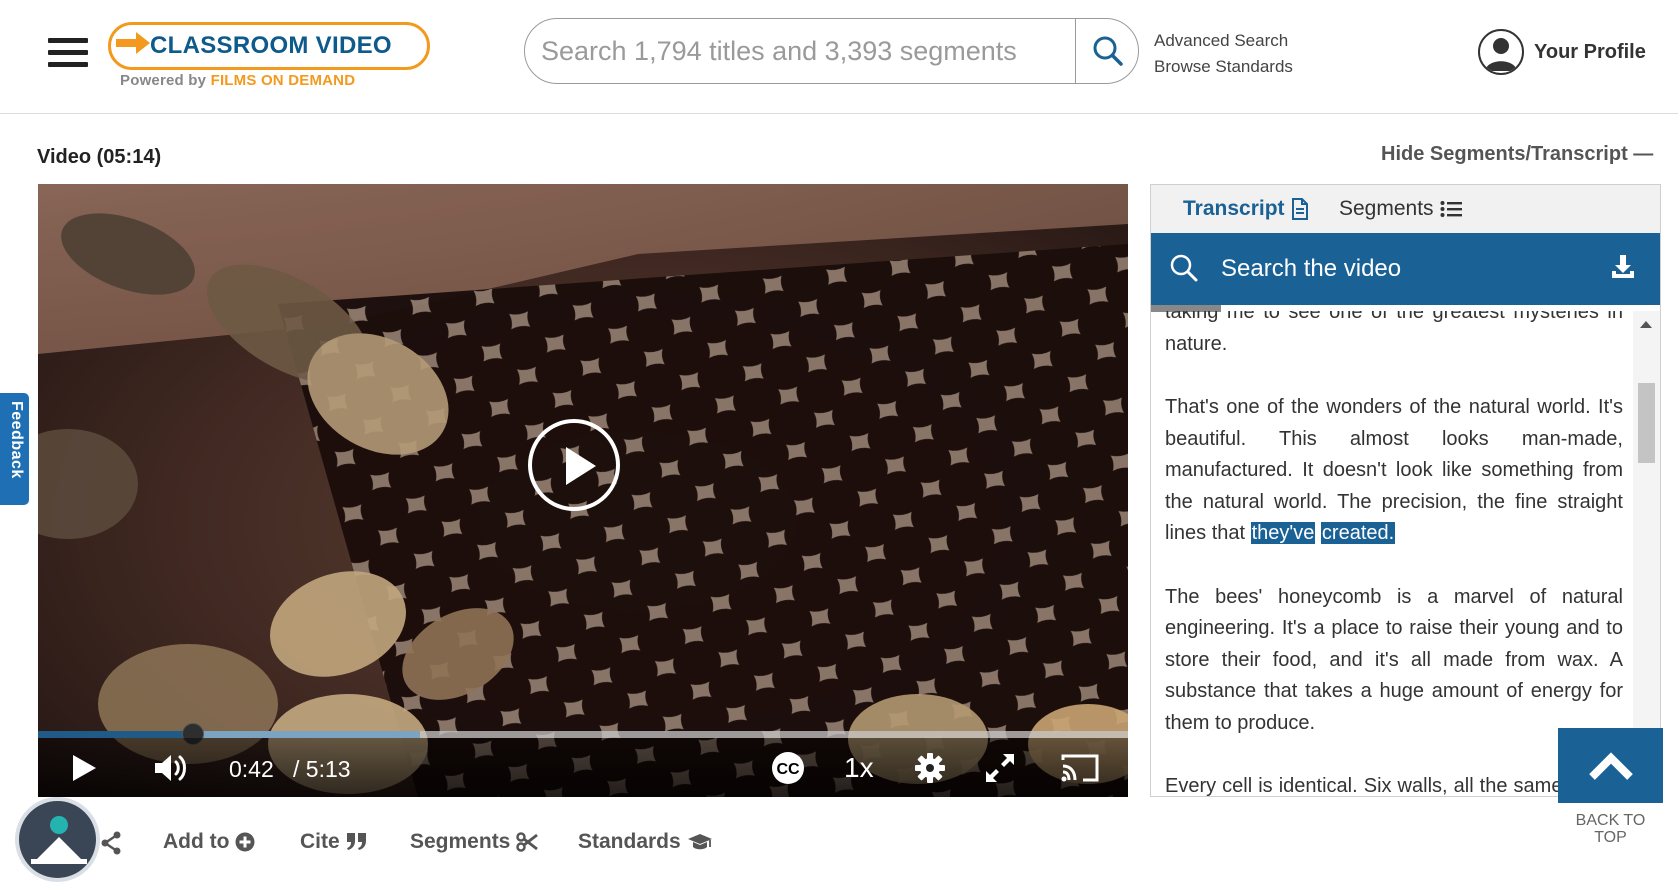 This screenshot has height=895, width=1678. Describe the element at coordinates (245, 842) in the screenshot. I see `plus-circle-icon` at that location.